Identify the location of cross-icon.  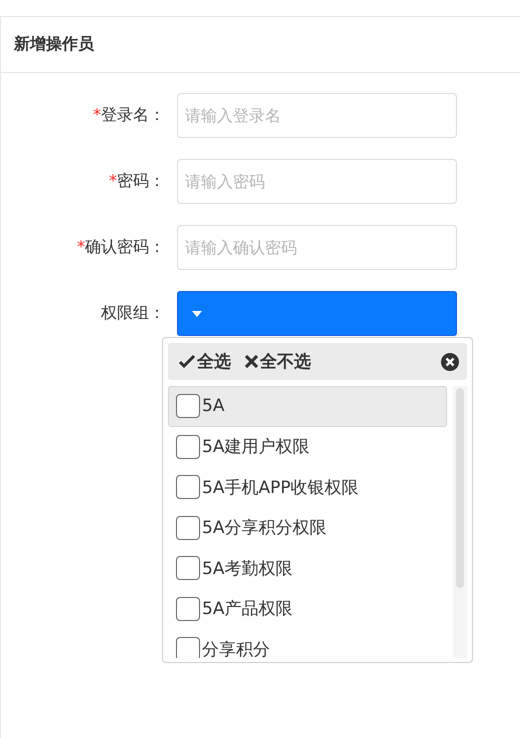
(251, 361).